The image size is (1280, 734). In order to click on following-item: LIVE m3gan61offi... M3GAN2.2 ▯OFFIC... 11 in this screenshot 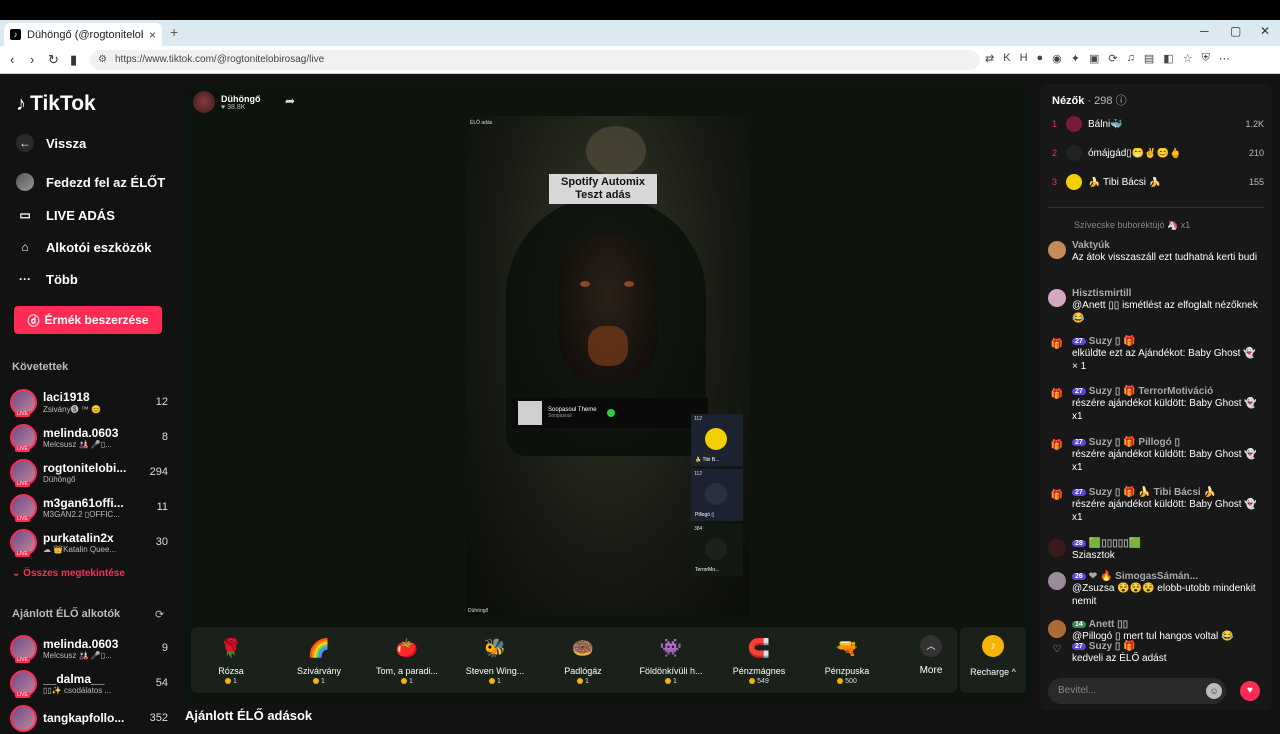, I will do `click(89, 507)`.